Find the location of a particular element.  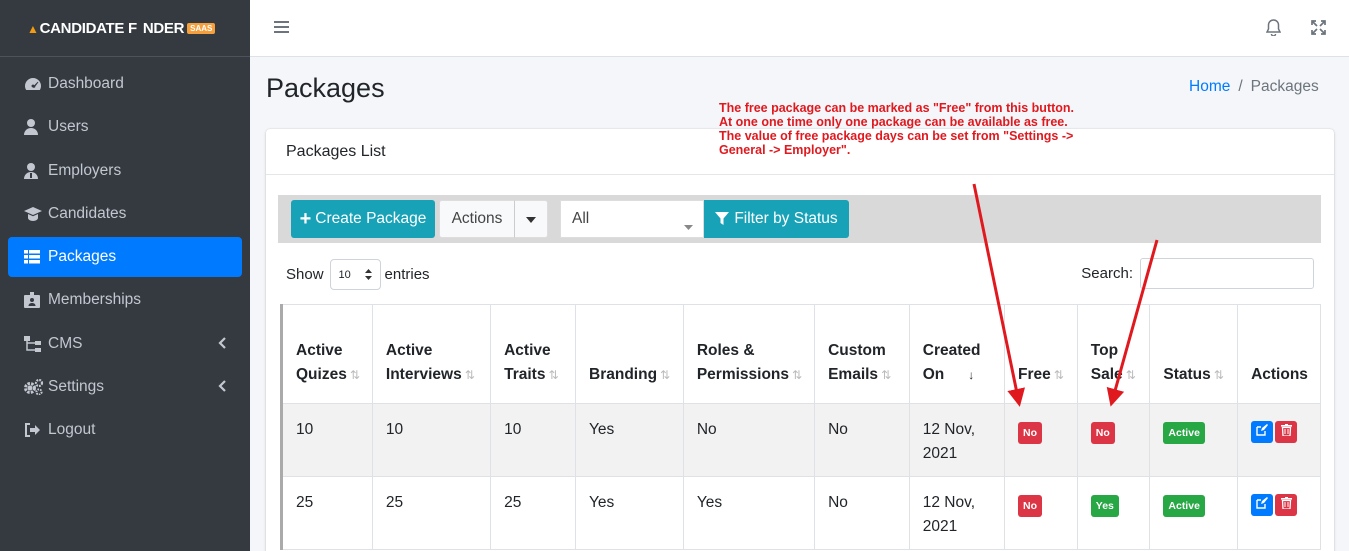

column-header-free: Free ⇅ is located at coordinates (1041, 354).